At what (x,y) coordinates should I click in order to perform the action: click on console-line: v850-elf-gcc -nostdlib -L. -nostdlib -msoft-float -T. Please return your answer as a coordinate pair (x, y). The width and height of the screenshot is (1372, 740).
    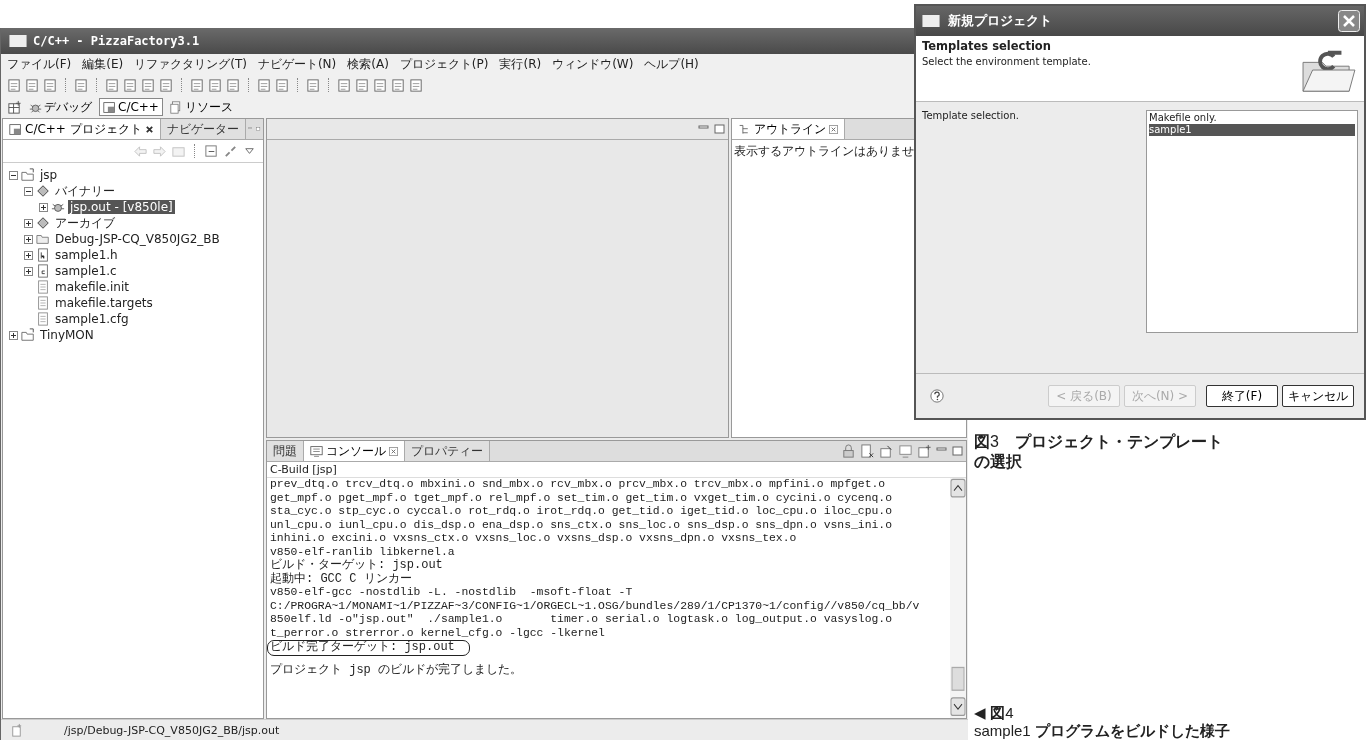
    Looking at the image, I should click on (452, 593).